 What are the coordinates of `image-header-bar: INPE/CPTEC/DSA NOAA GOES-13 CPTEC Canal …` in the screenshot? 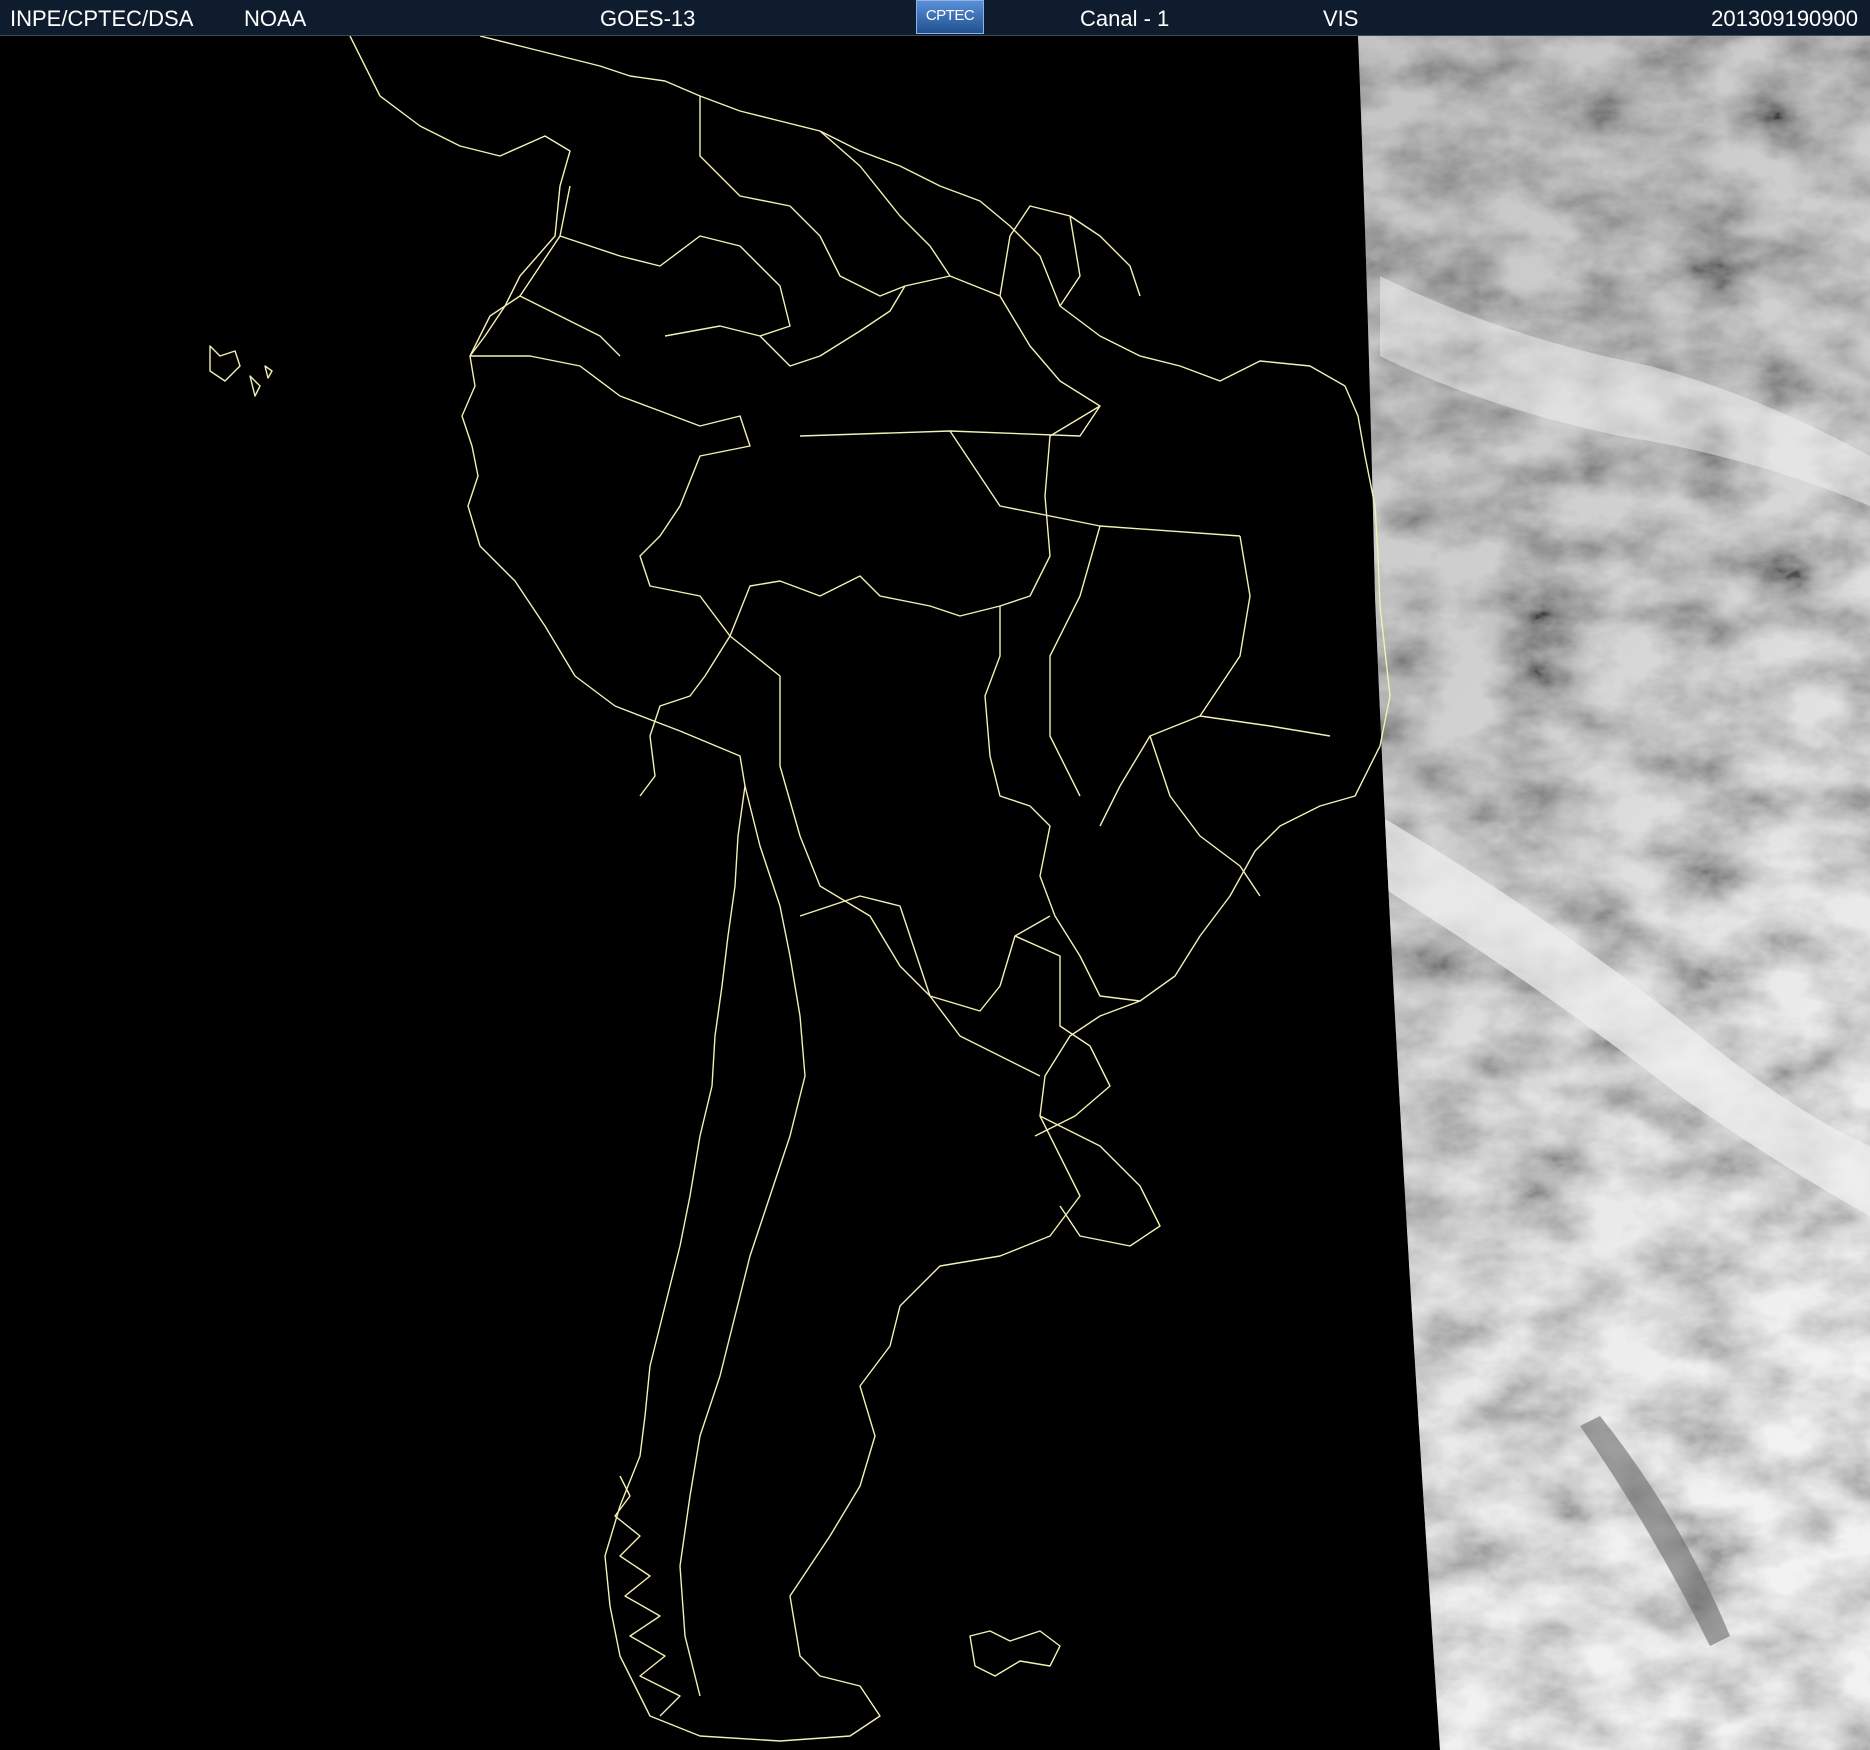 It's located at (935, 18).